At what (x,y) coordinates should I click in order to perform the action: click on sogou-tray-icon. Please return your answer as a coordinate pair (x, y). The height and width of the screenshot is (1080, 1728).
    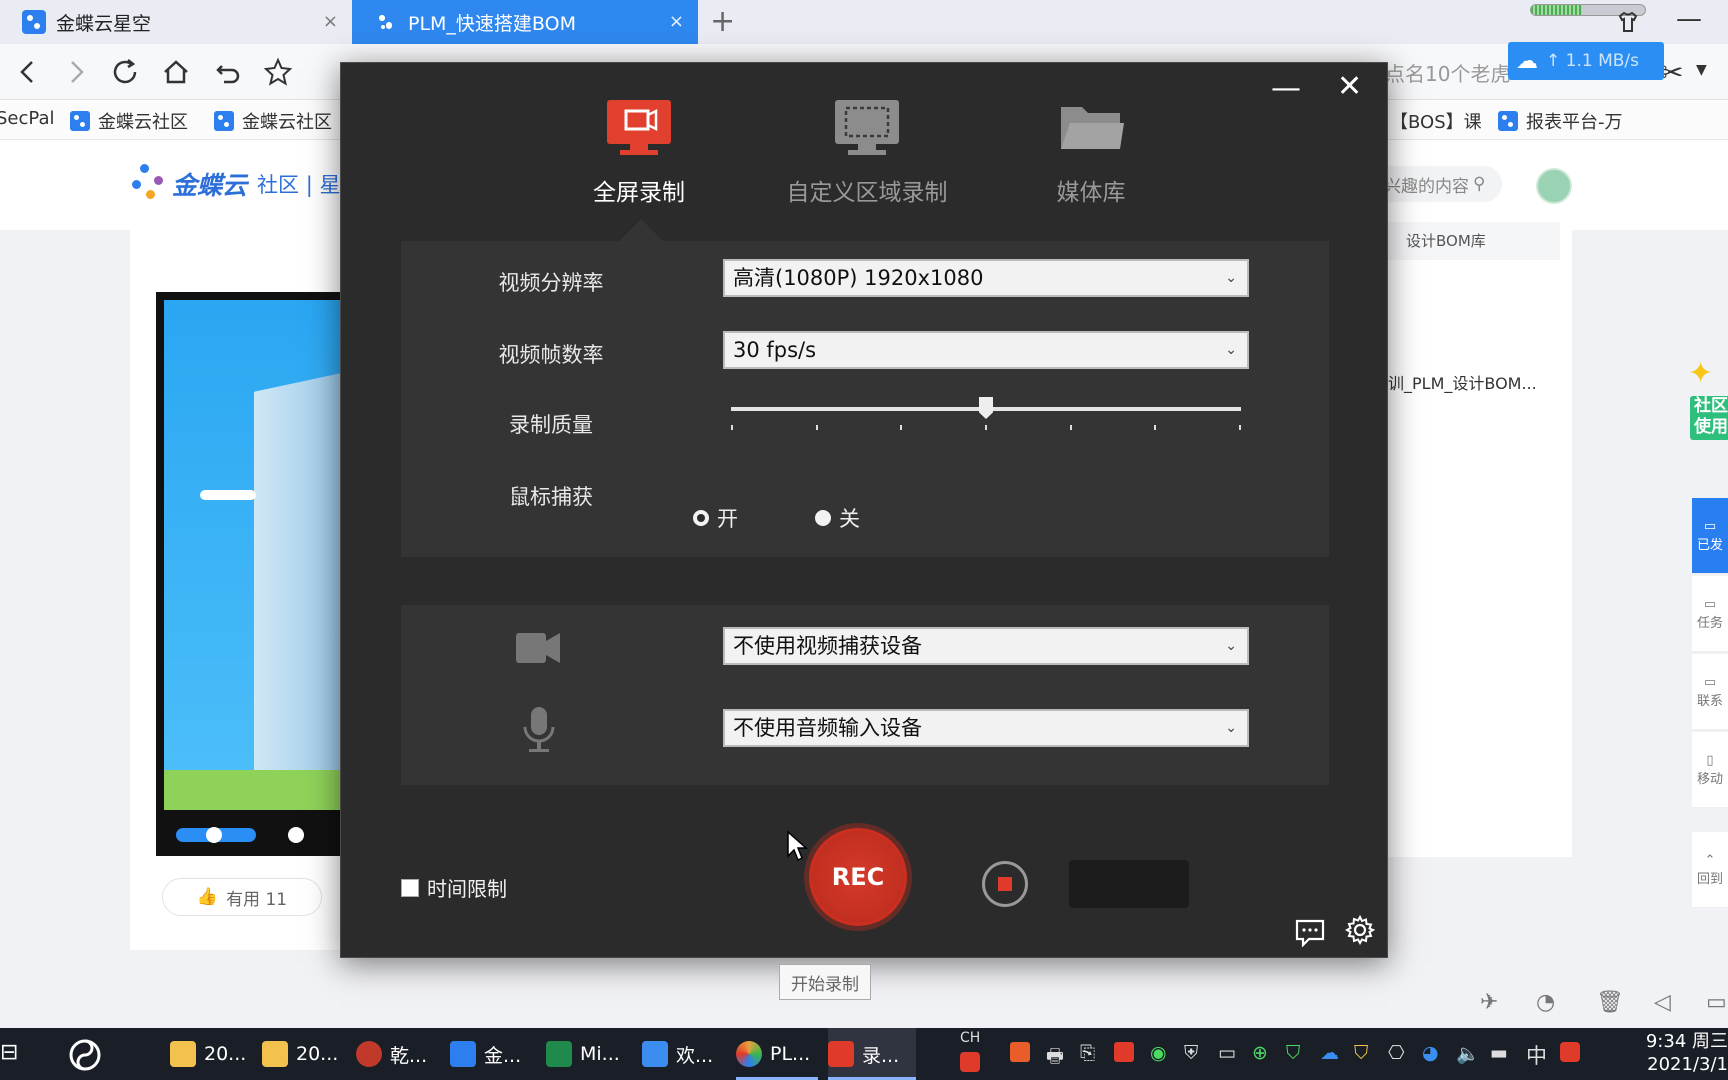
    Looking at the image, I should click on (1570, 1052).